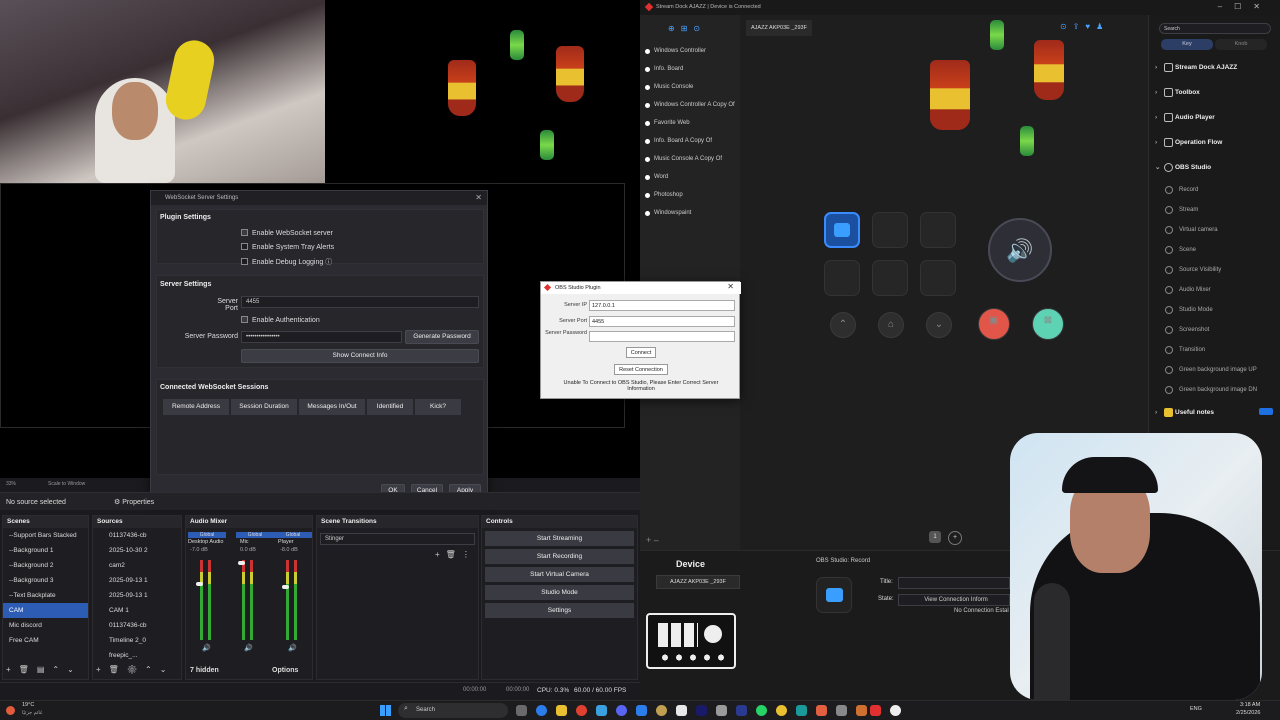 Image resolution: width=1280 pixels, height=720 pixels. I want to click on action-item: Green background image DN, so click(1214, 390).